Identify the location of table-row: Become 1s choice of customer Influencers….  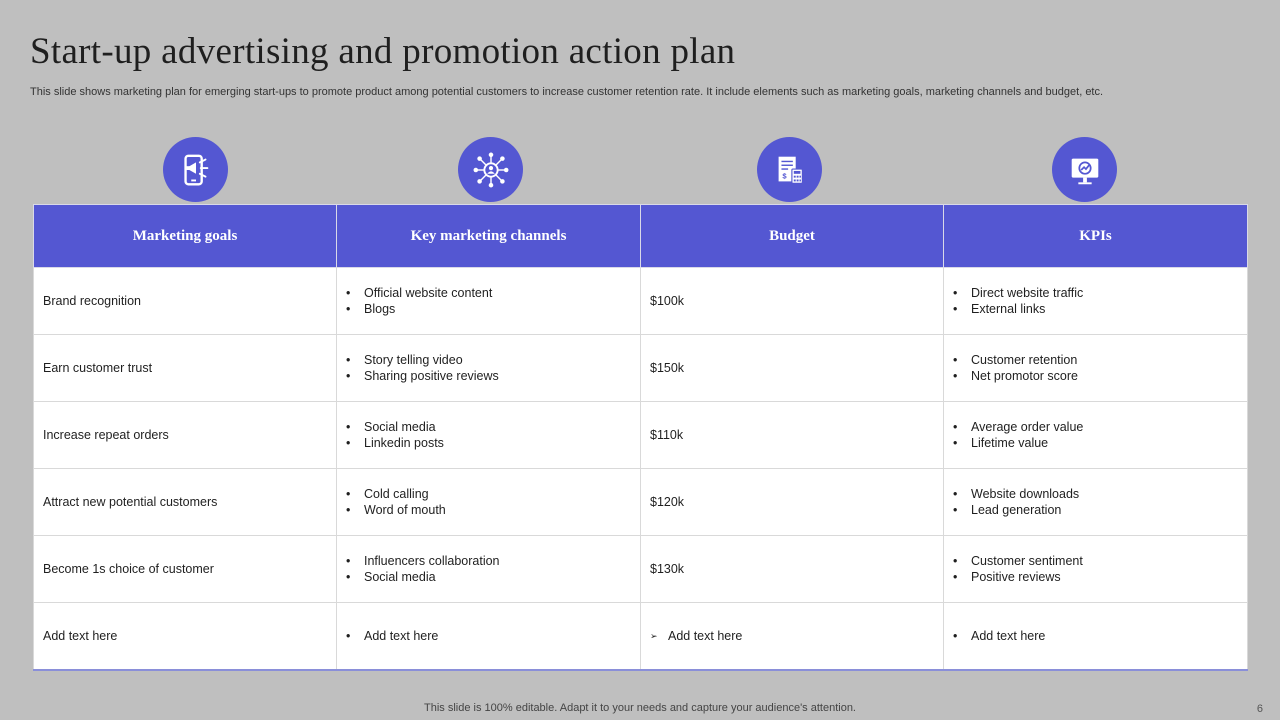
(640, 569).